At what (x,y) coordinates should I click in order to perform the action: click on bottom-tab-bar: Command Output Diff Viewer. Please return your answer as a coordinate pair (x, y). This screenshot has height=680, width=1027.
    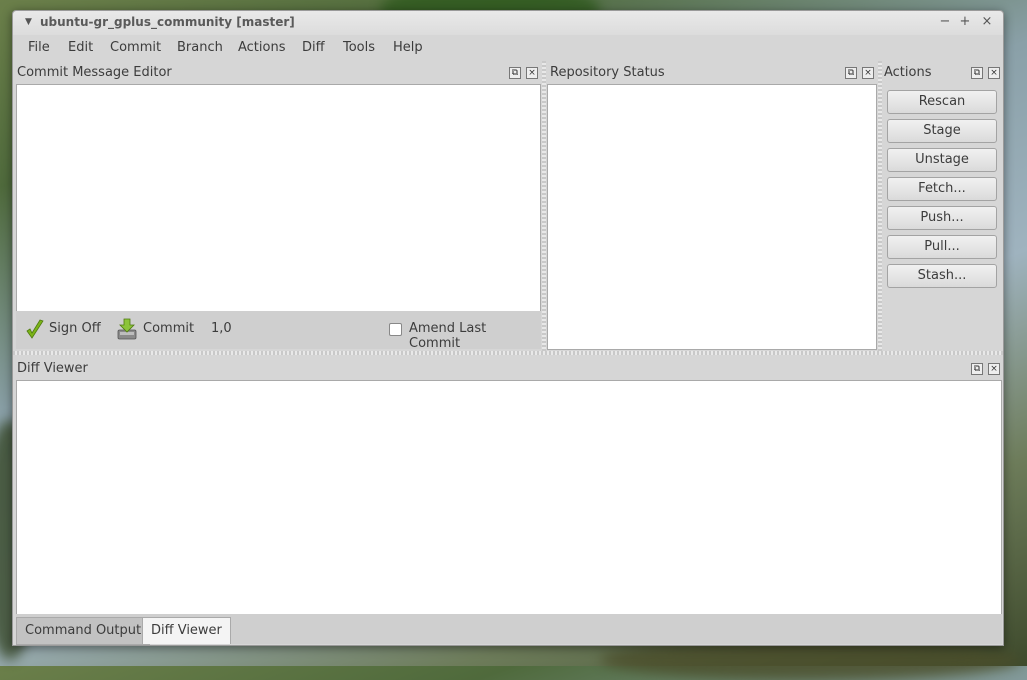
    Looking at the image, I should click on (509, 629).